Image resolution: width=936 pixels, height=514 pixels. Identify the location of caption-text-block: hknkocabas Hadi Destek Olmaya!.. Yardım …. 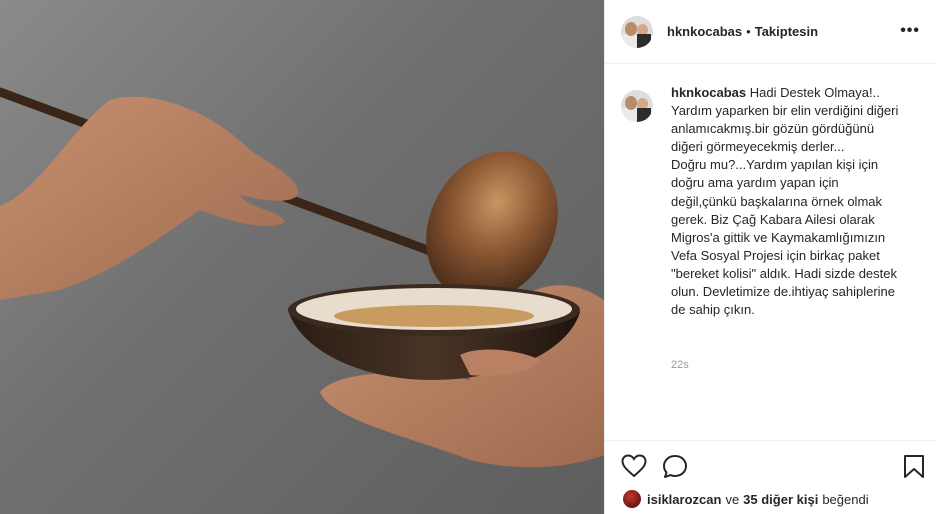
(786, 201).